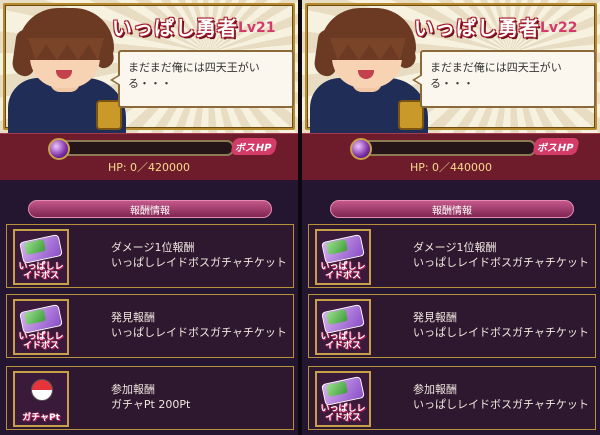  What do you see at coordinates (257, 28) in the screenshot?
I see `boss-level: Lv21` at bounding box center [257, 28].